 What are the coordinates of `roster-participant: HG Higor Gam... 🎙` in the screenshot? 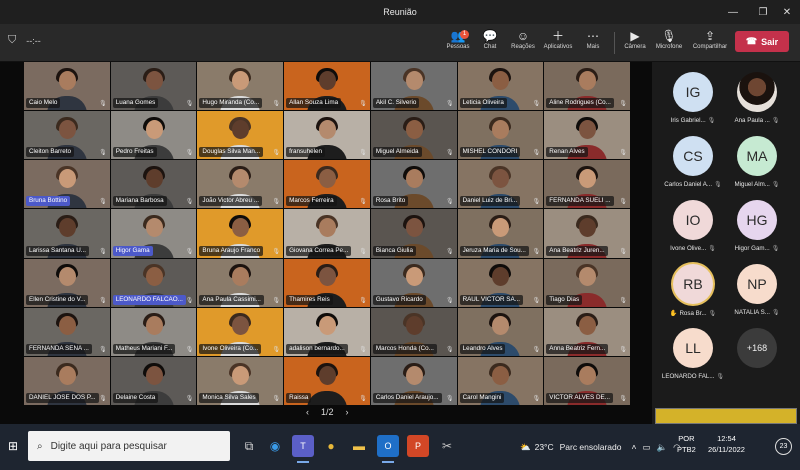 It's located at (757, 231).